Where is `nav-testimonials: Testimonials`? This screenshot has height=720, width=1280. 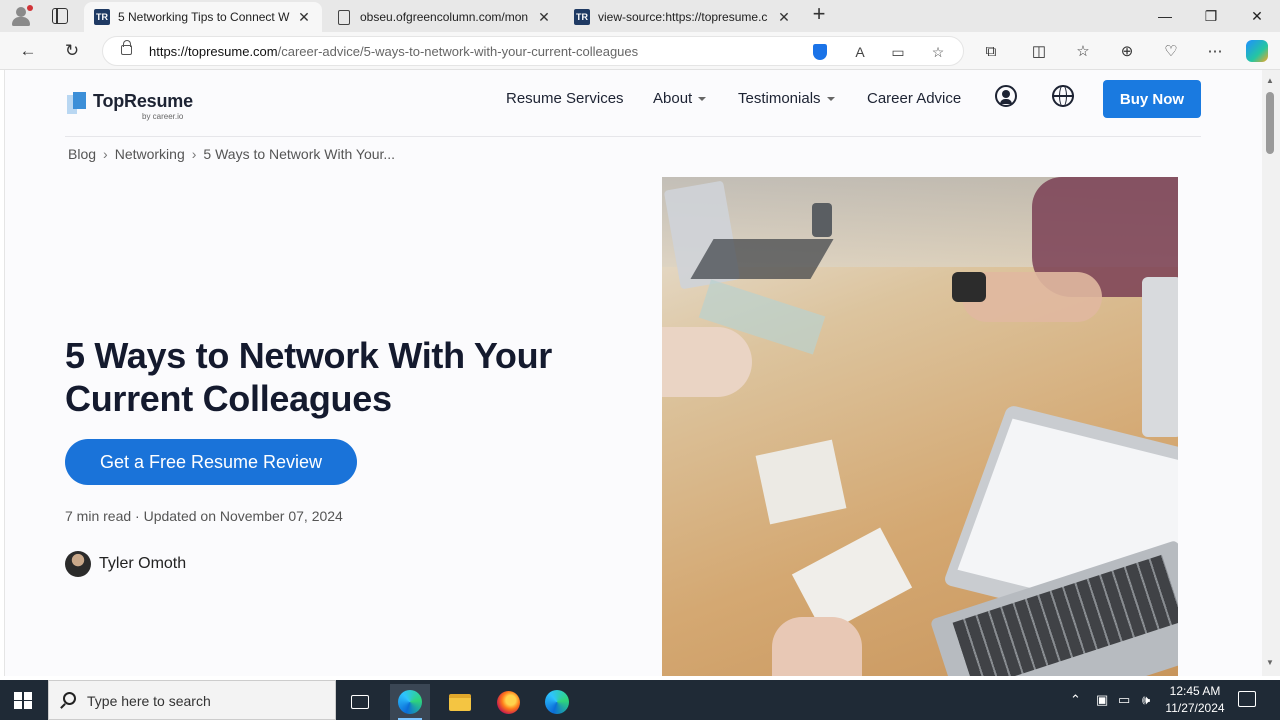
nav-testimonials: Testimonials is located at coordinates (786, 98).